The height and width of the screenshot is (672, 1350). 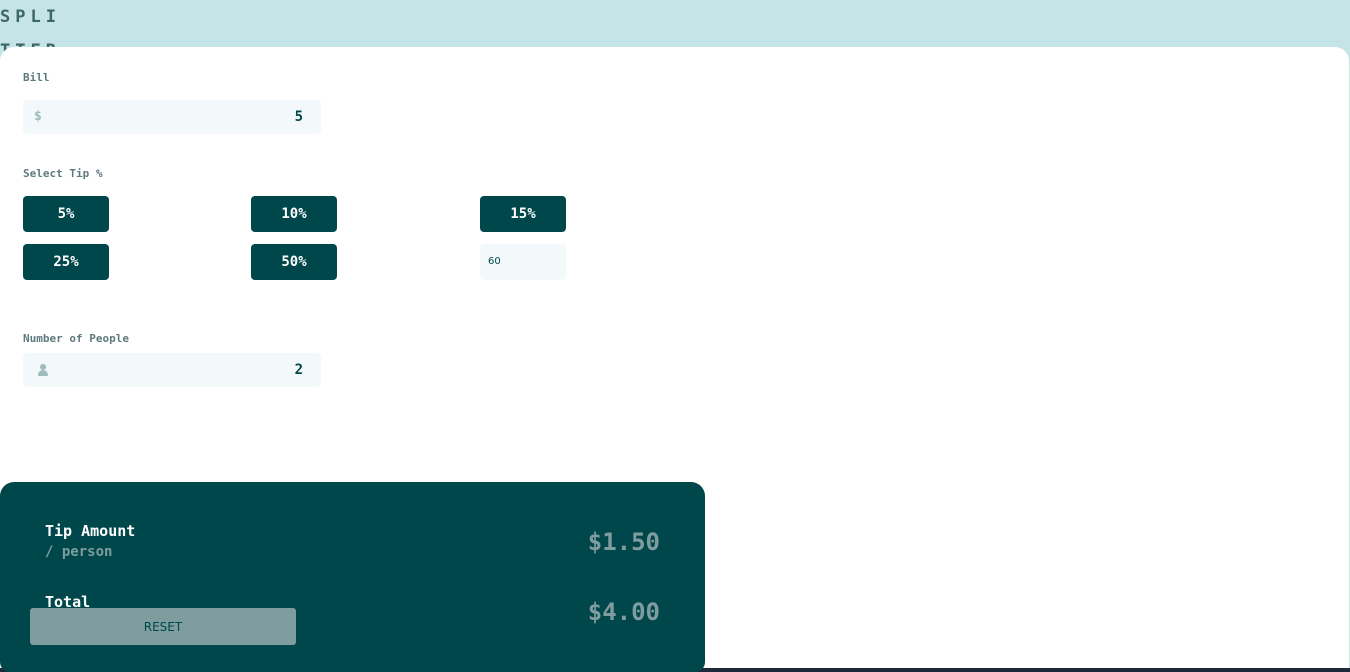 I want to click on tip-amount-value: $1.50, so click(x=623, y=542).